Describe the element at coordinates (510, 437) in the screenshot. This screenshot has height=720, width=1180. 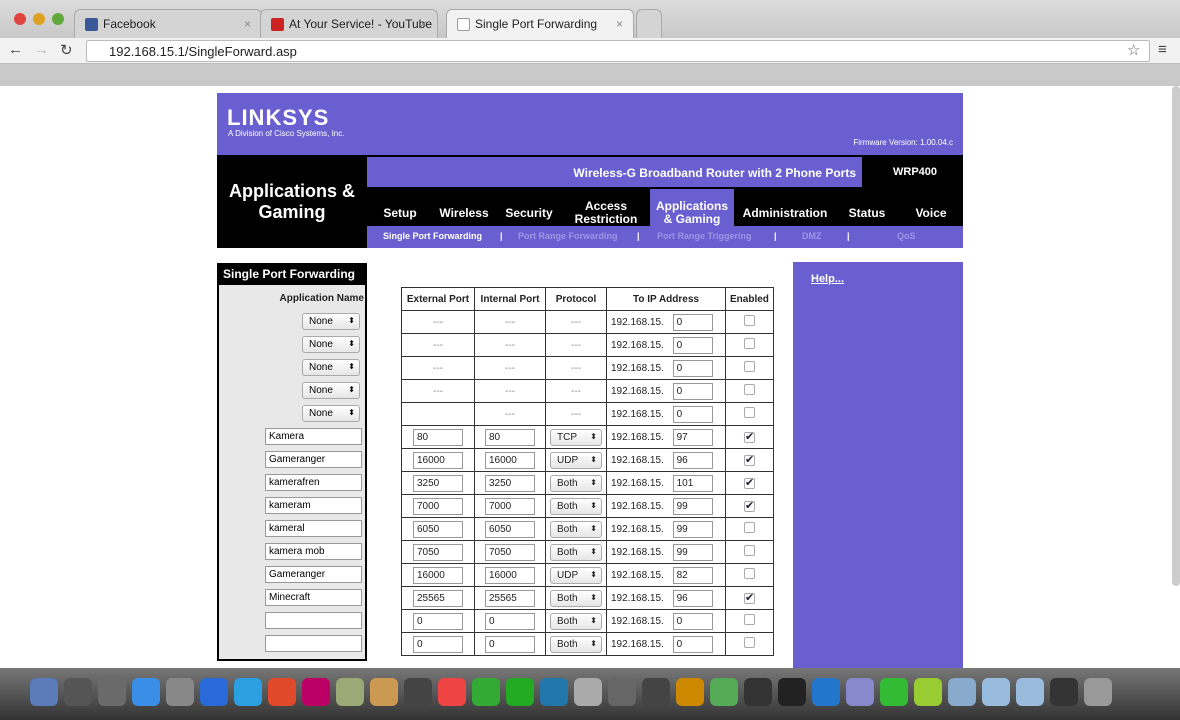
I see `int-port-input: 80` at that location.